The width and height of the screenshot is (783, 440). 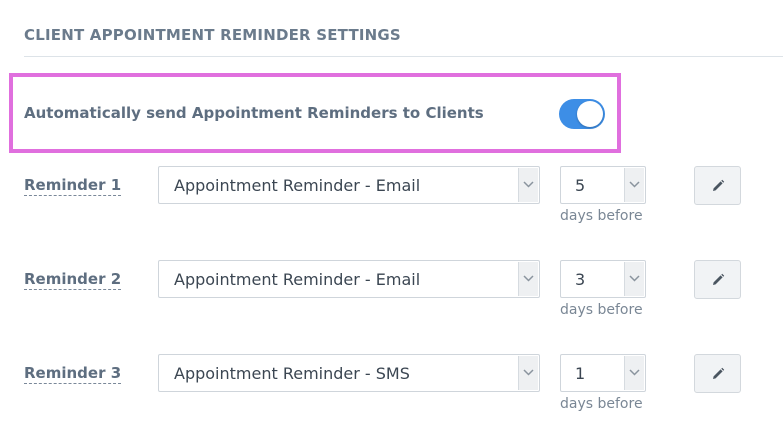 I want to click on section-divider, so click(x=403, y=56).